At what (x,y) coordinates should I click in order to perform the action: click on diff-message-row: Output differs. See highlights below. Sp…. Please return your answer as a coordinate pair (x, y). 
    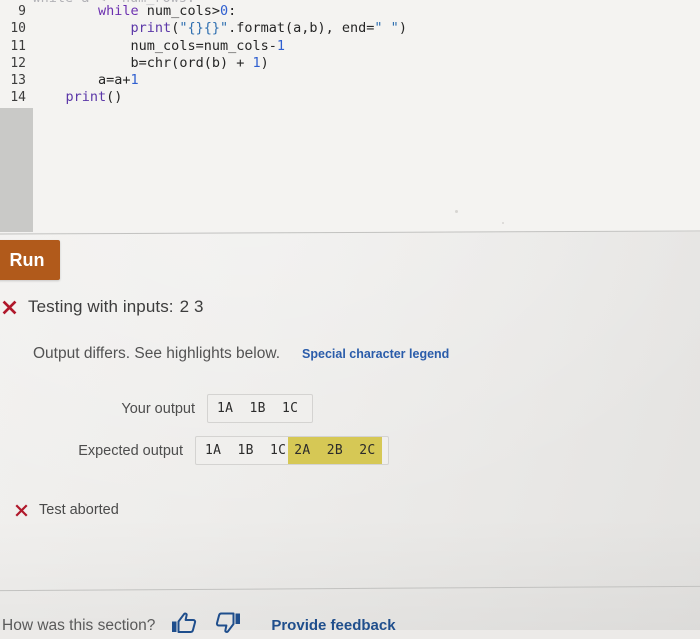
    Looking at the image, I should click on (241, 354).